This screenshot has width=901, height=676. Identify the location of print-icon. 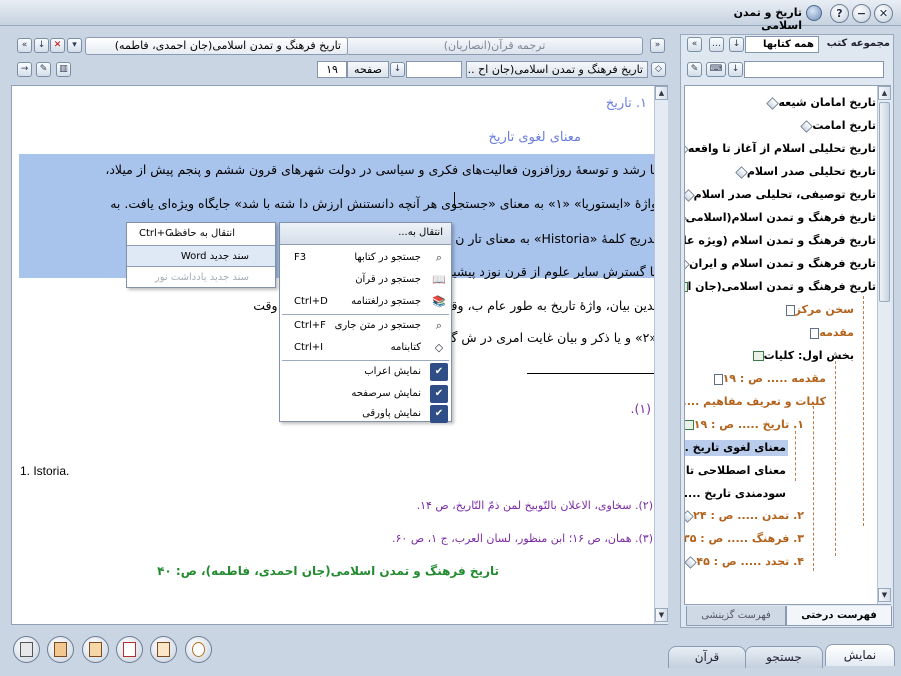
(26, 649).